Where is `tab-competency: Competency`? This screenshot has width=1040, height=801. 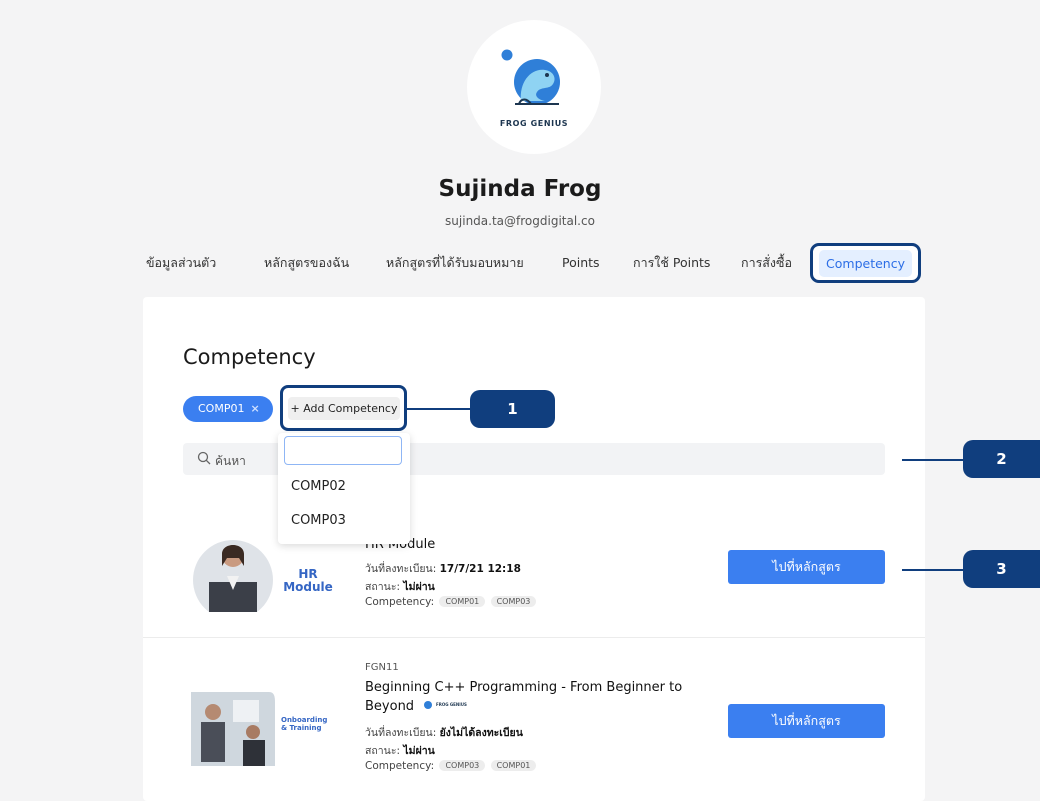
tab-competency: Competency is located at coordinates (865, 263).